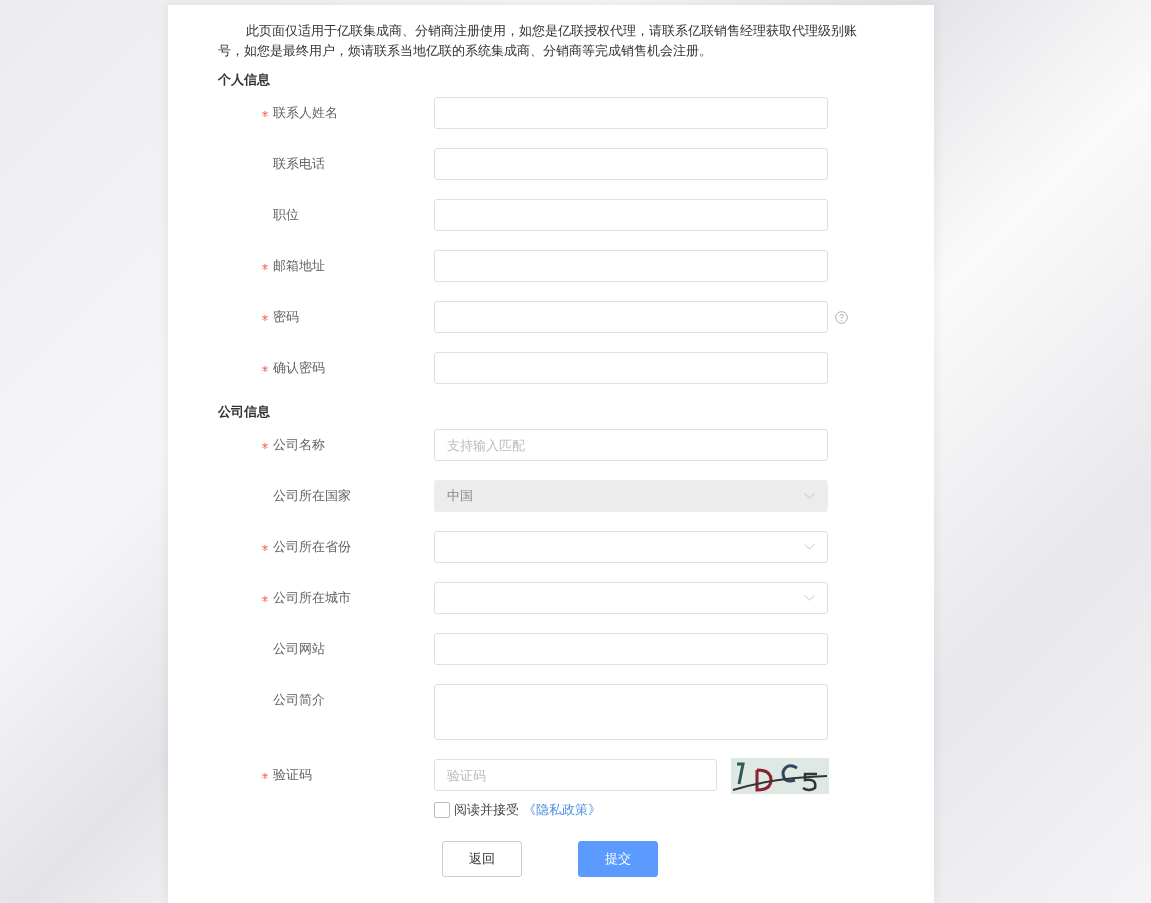  Describe the element at coordinates (575, 775) in the screenshot. I see `captcha-input: 验证码` at that location.